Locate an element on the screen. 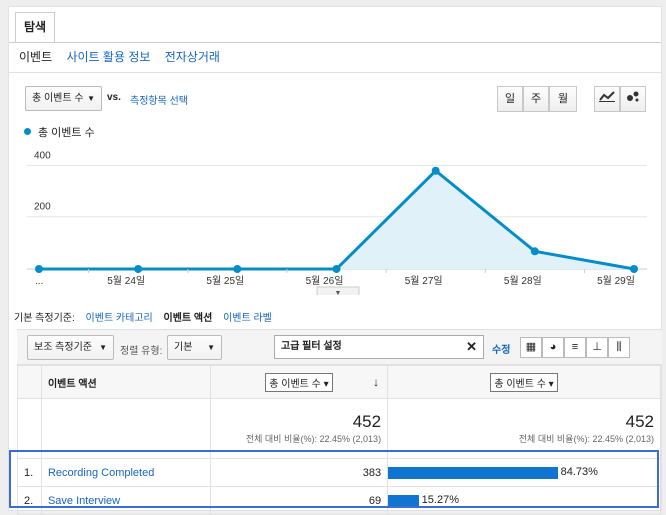  row-event-count: 69 is located at coordinates (299, 500).